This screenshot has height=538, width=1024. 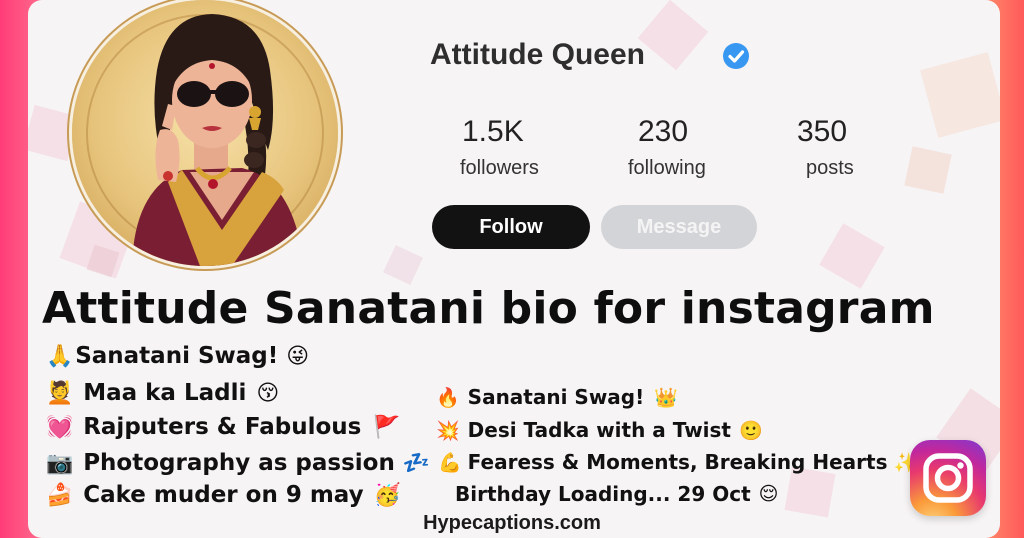 What do you see at coordinates (499, 168) in the screenshot?
I see `followers-label: followers` at bounding box center [499, 168].